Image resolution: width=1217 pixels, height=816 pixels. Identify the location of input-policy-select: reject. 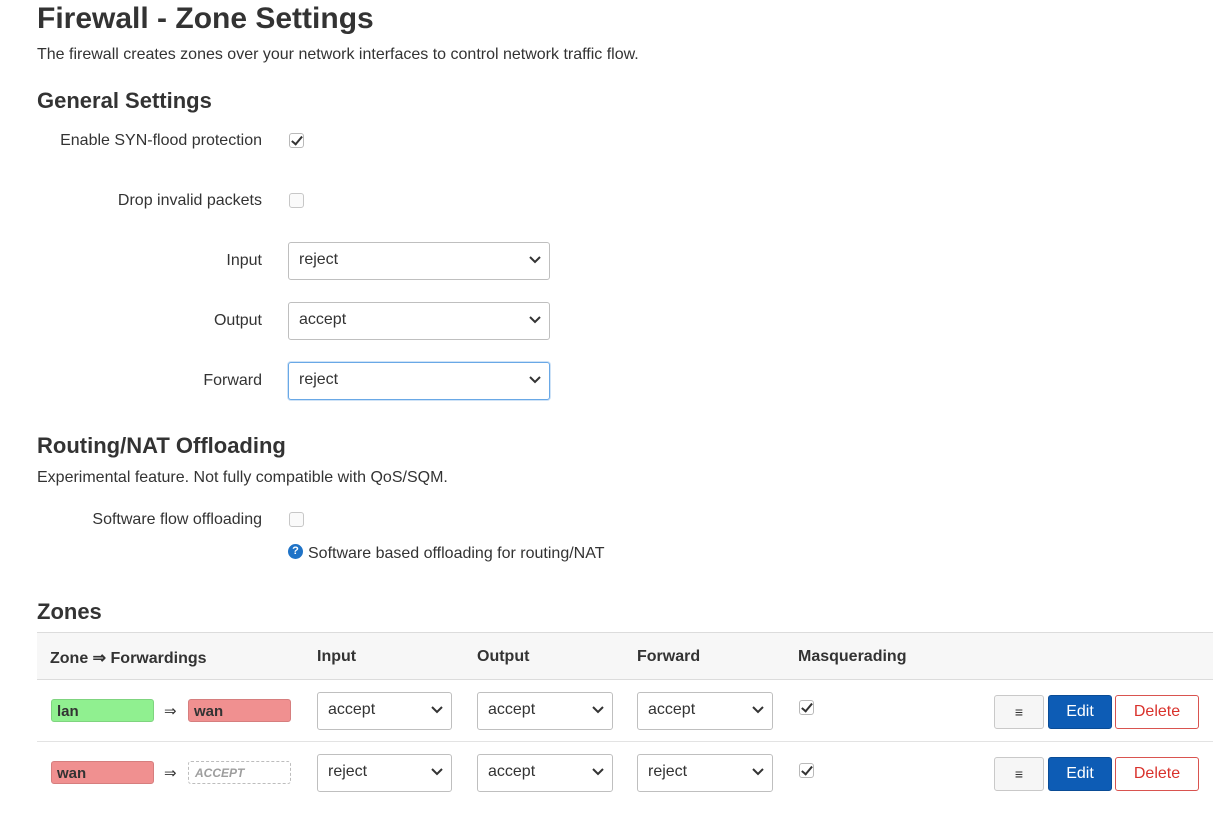
(419, 261).